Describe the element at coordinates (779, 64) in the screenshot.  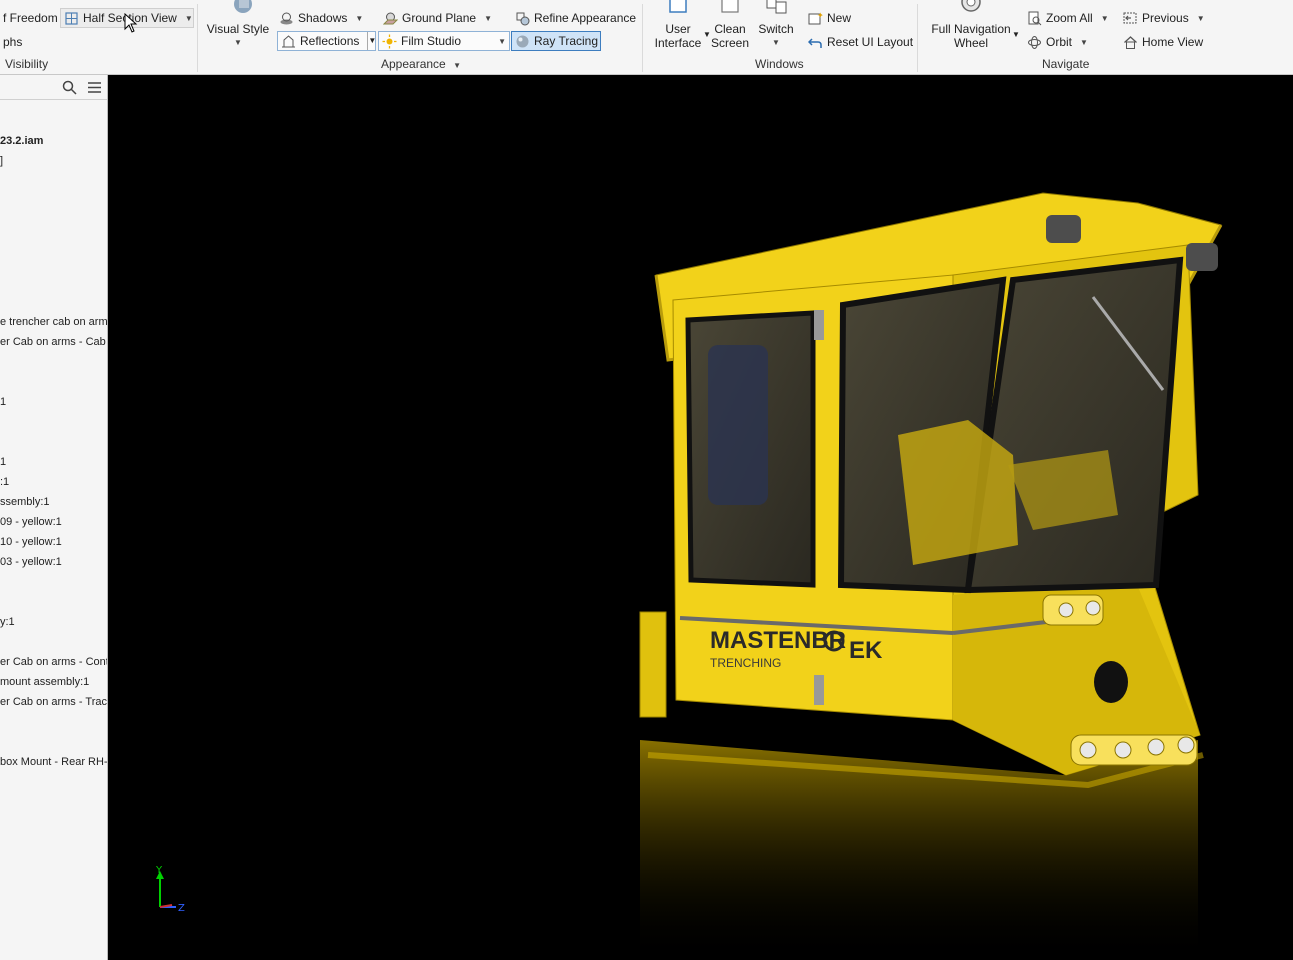
I see `windows-group-label: Windows` at that location.